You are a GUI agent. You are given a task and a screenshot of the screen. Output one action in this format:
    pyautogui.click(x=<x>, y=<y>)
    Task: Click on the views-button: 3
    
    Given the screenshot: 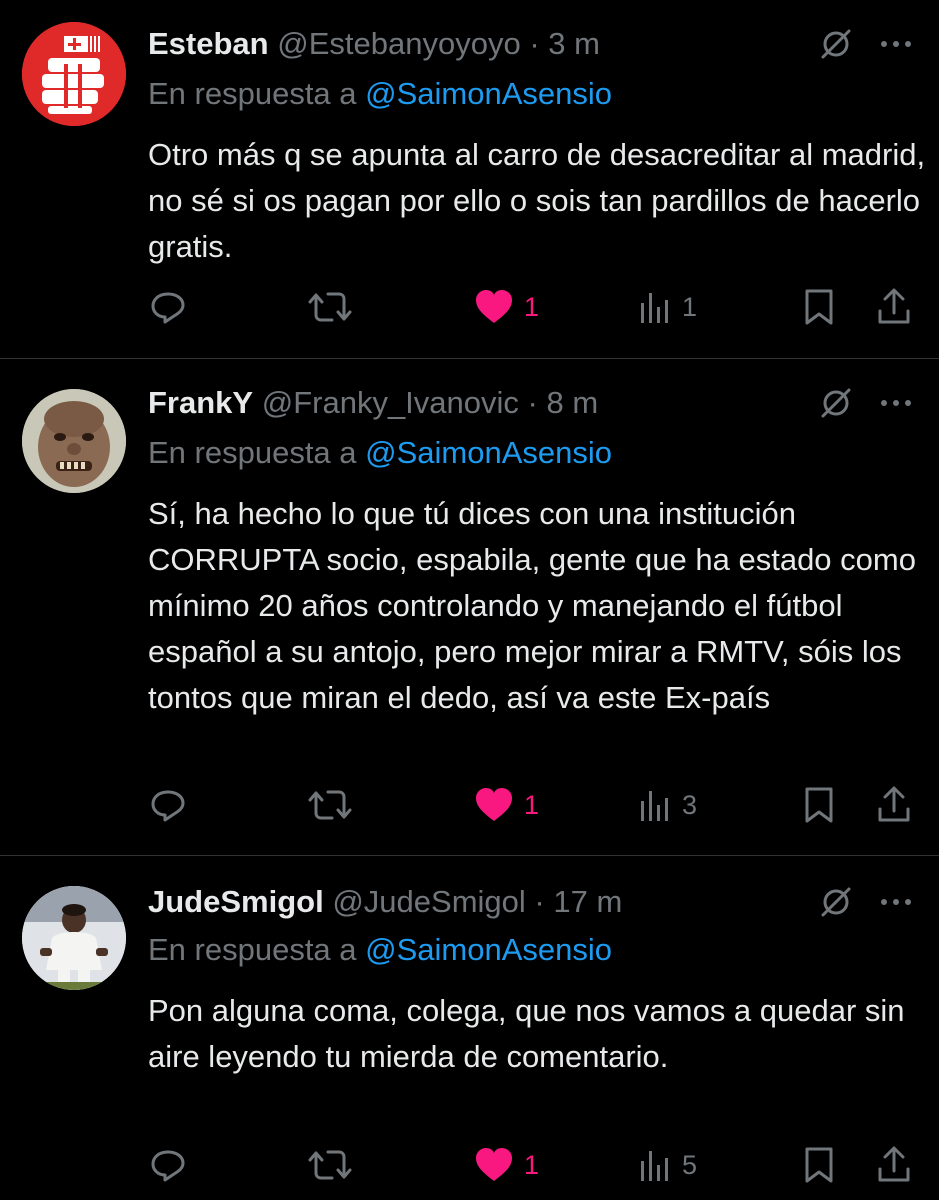 What is the action you would take?
    pyautogui.click(x=667, y=805)
    